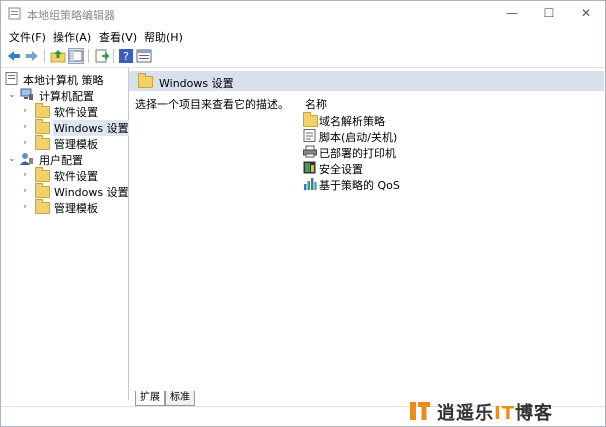 The height and width of the screenshot is (427, 606). I want to click on watermark-text: 逍遥乐IT博客, so click(495, 412).